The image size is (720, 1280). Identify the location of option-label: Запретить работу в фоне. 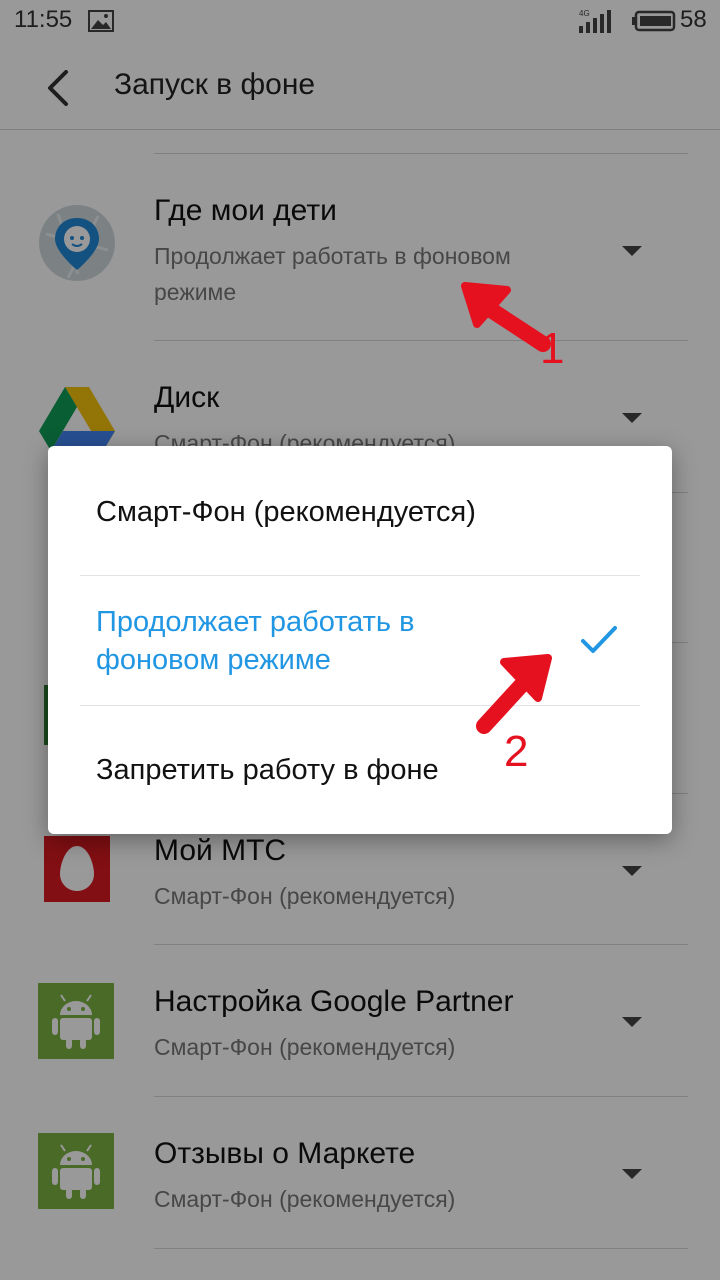
(267, 770).